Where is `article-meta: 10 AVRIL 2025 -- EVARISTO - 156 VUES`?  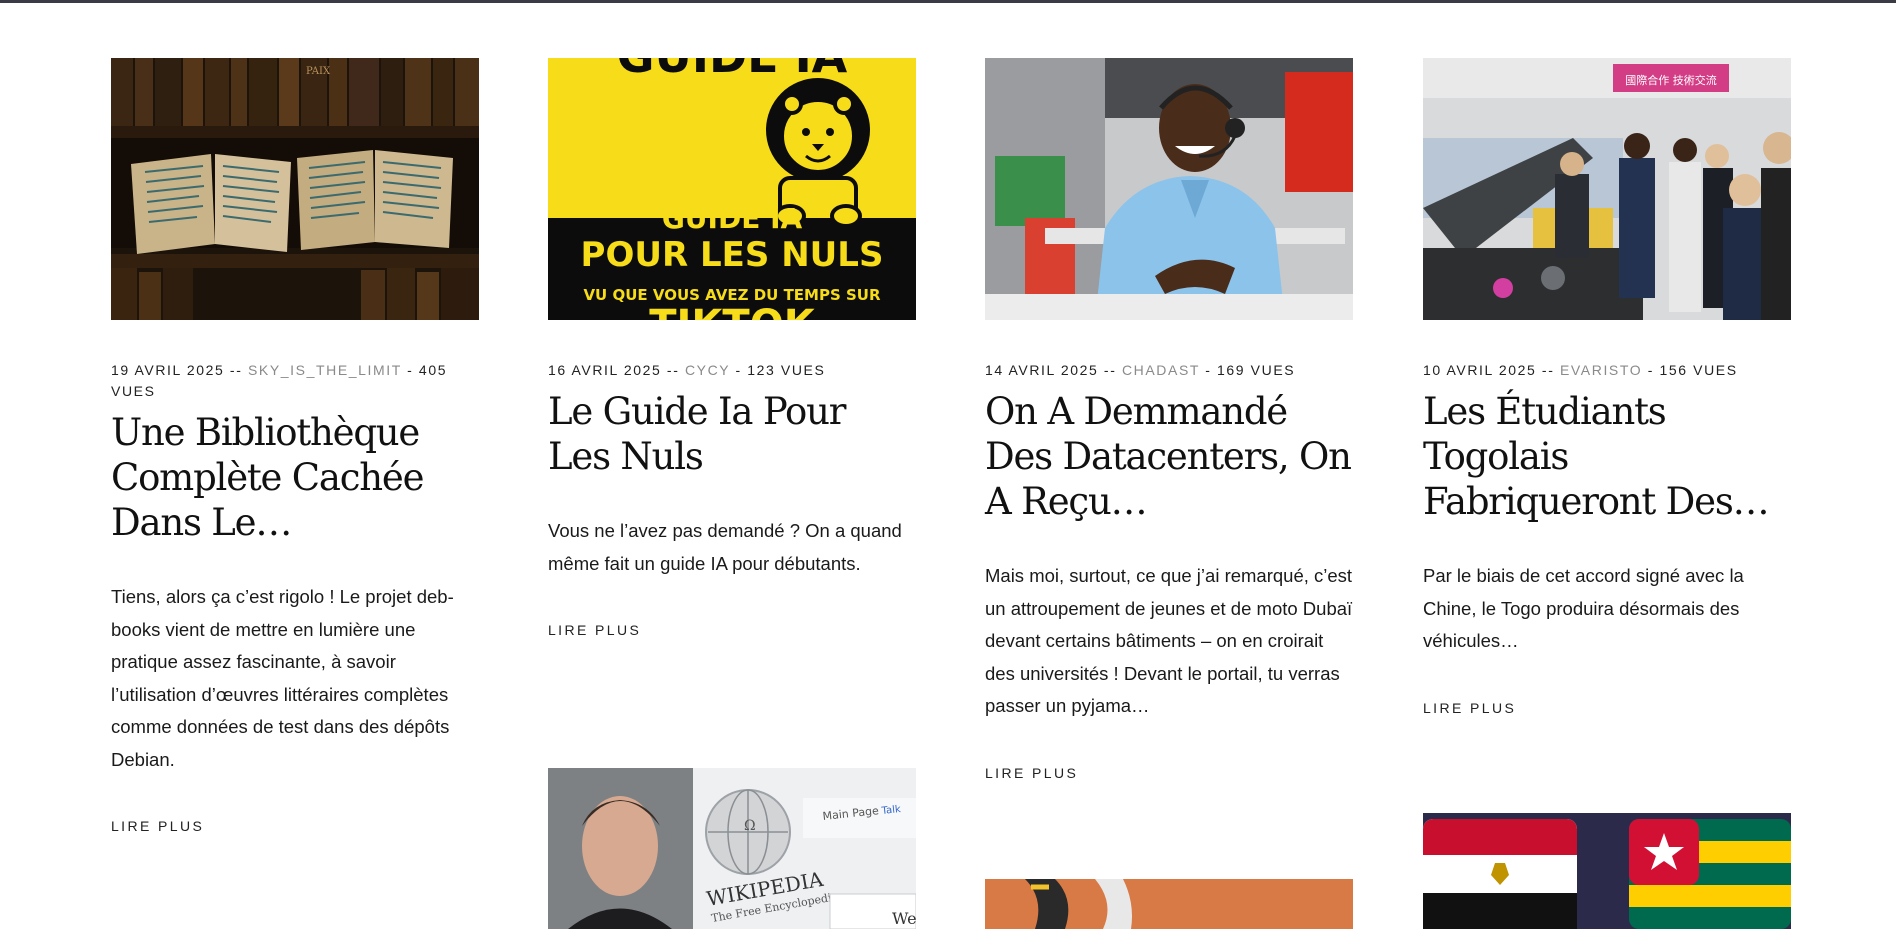
article-meta: 10 AVRIL 2025 -- EVARISTO - 156 VUES is located at coordinates (1607, 370).